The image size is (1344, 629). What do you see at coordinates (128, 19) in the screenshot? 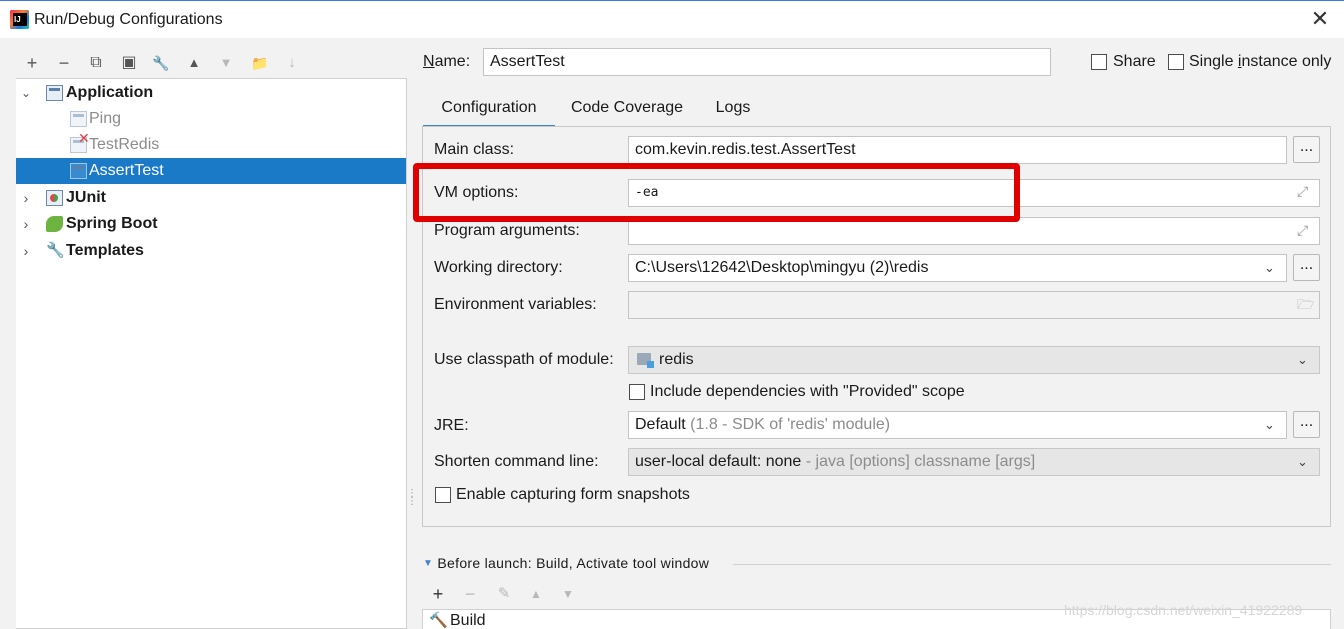
I see `window-title: Run/Debug Configurations` at bounding box center [128, 19].